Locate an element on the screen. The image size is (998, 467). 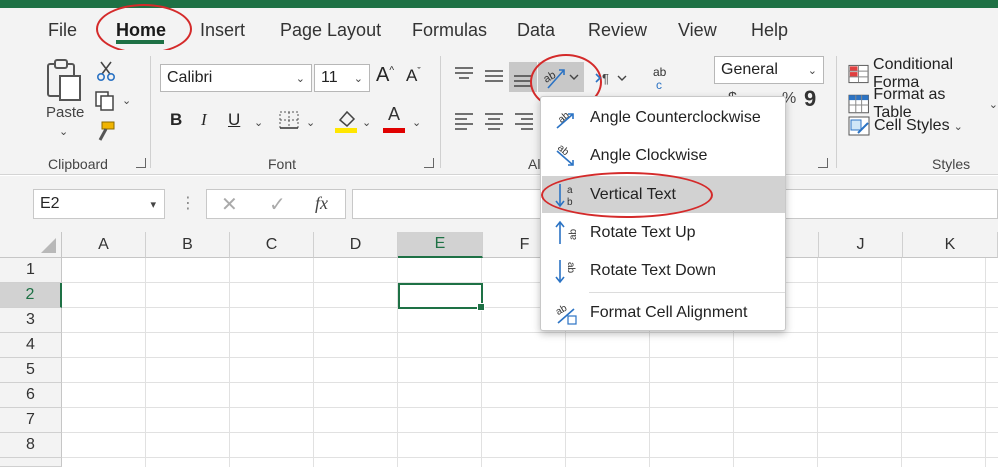
column-header: B is located at coordinates (188, 245).